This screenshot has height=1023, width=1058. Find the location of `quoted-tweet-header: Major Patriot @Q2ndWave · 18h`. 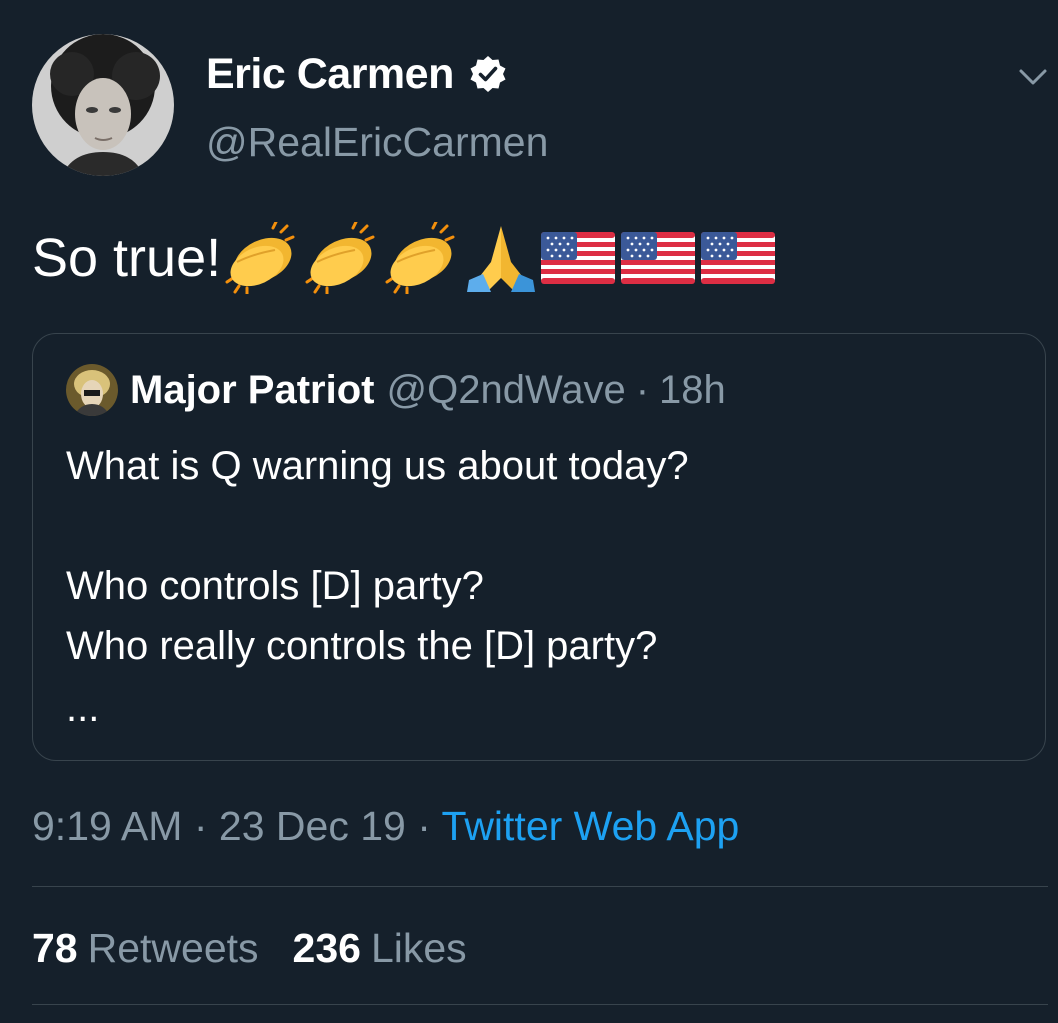

quoted-tweet-header: Major Patriot @Q2ndWave · 18h is located at coordinates (396, 390).